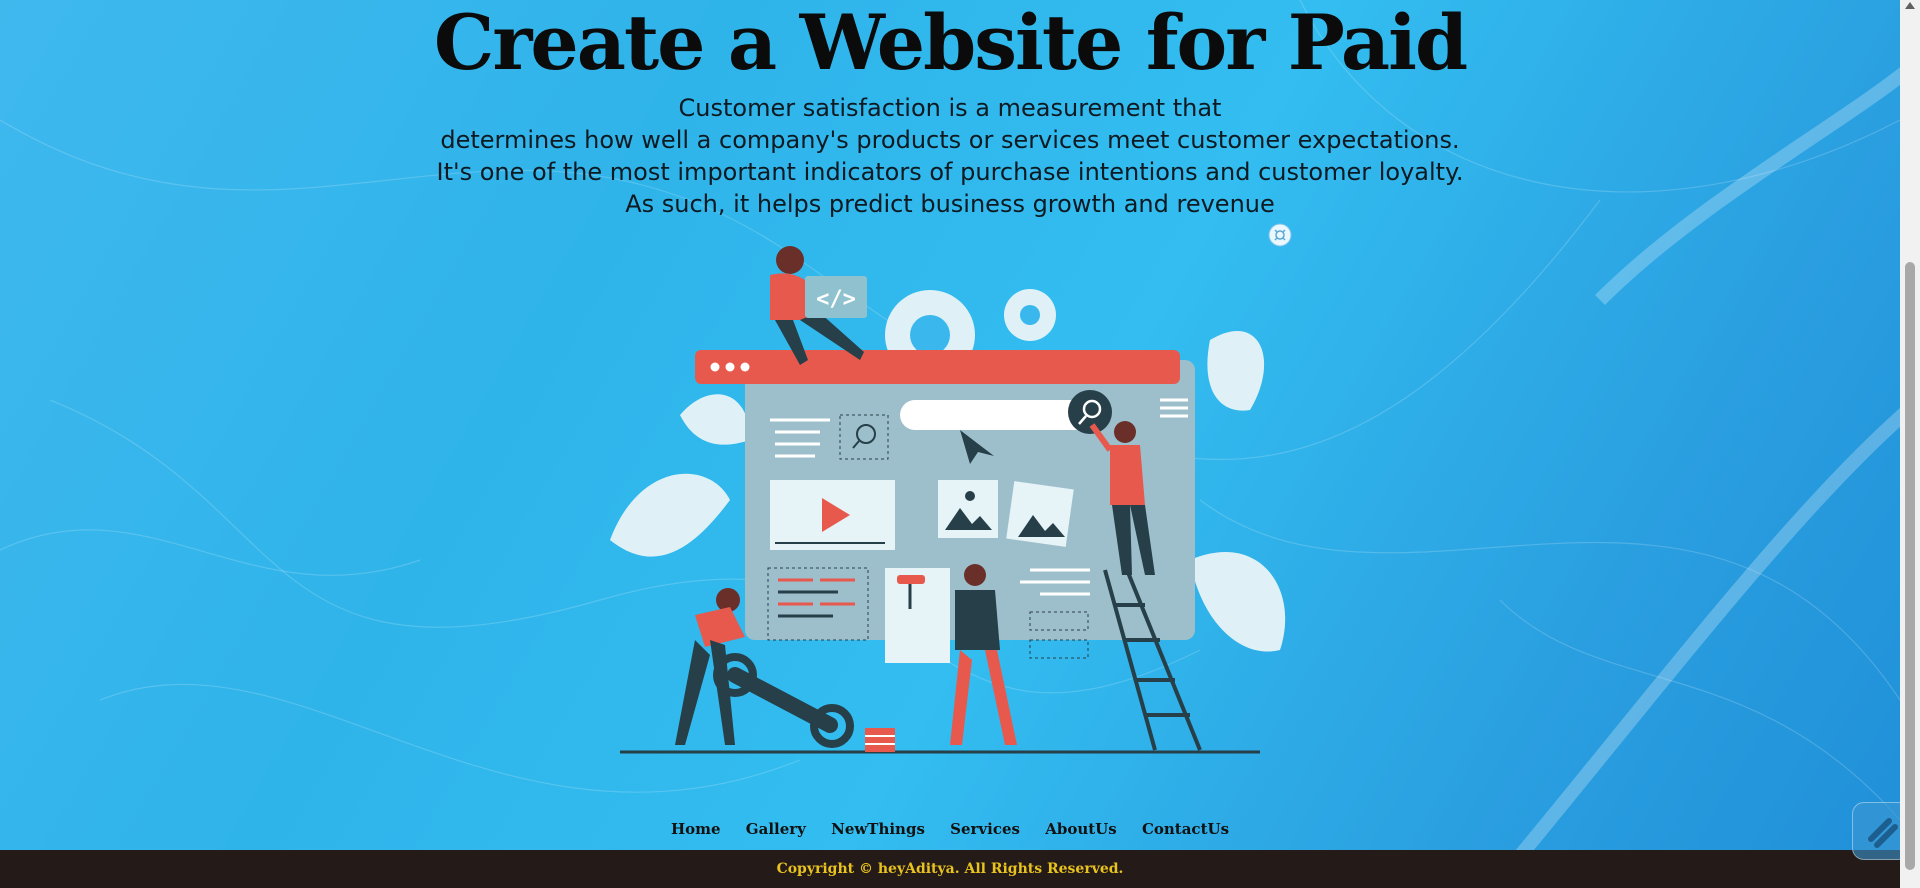  Describe the element at coordinates (1236, 370) in the screenshot. I see `leaf-right-top` at that location.